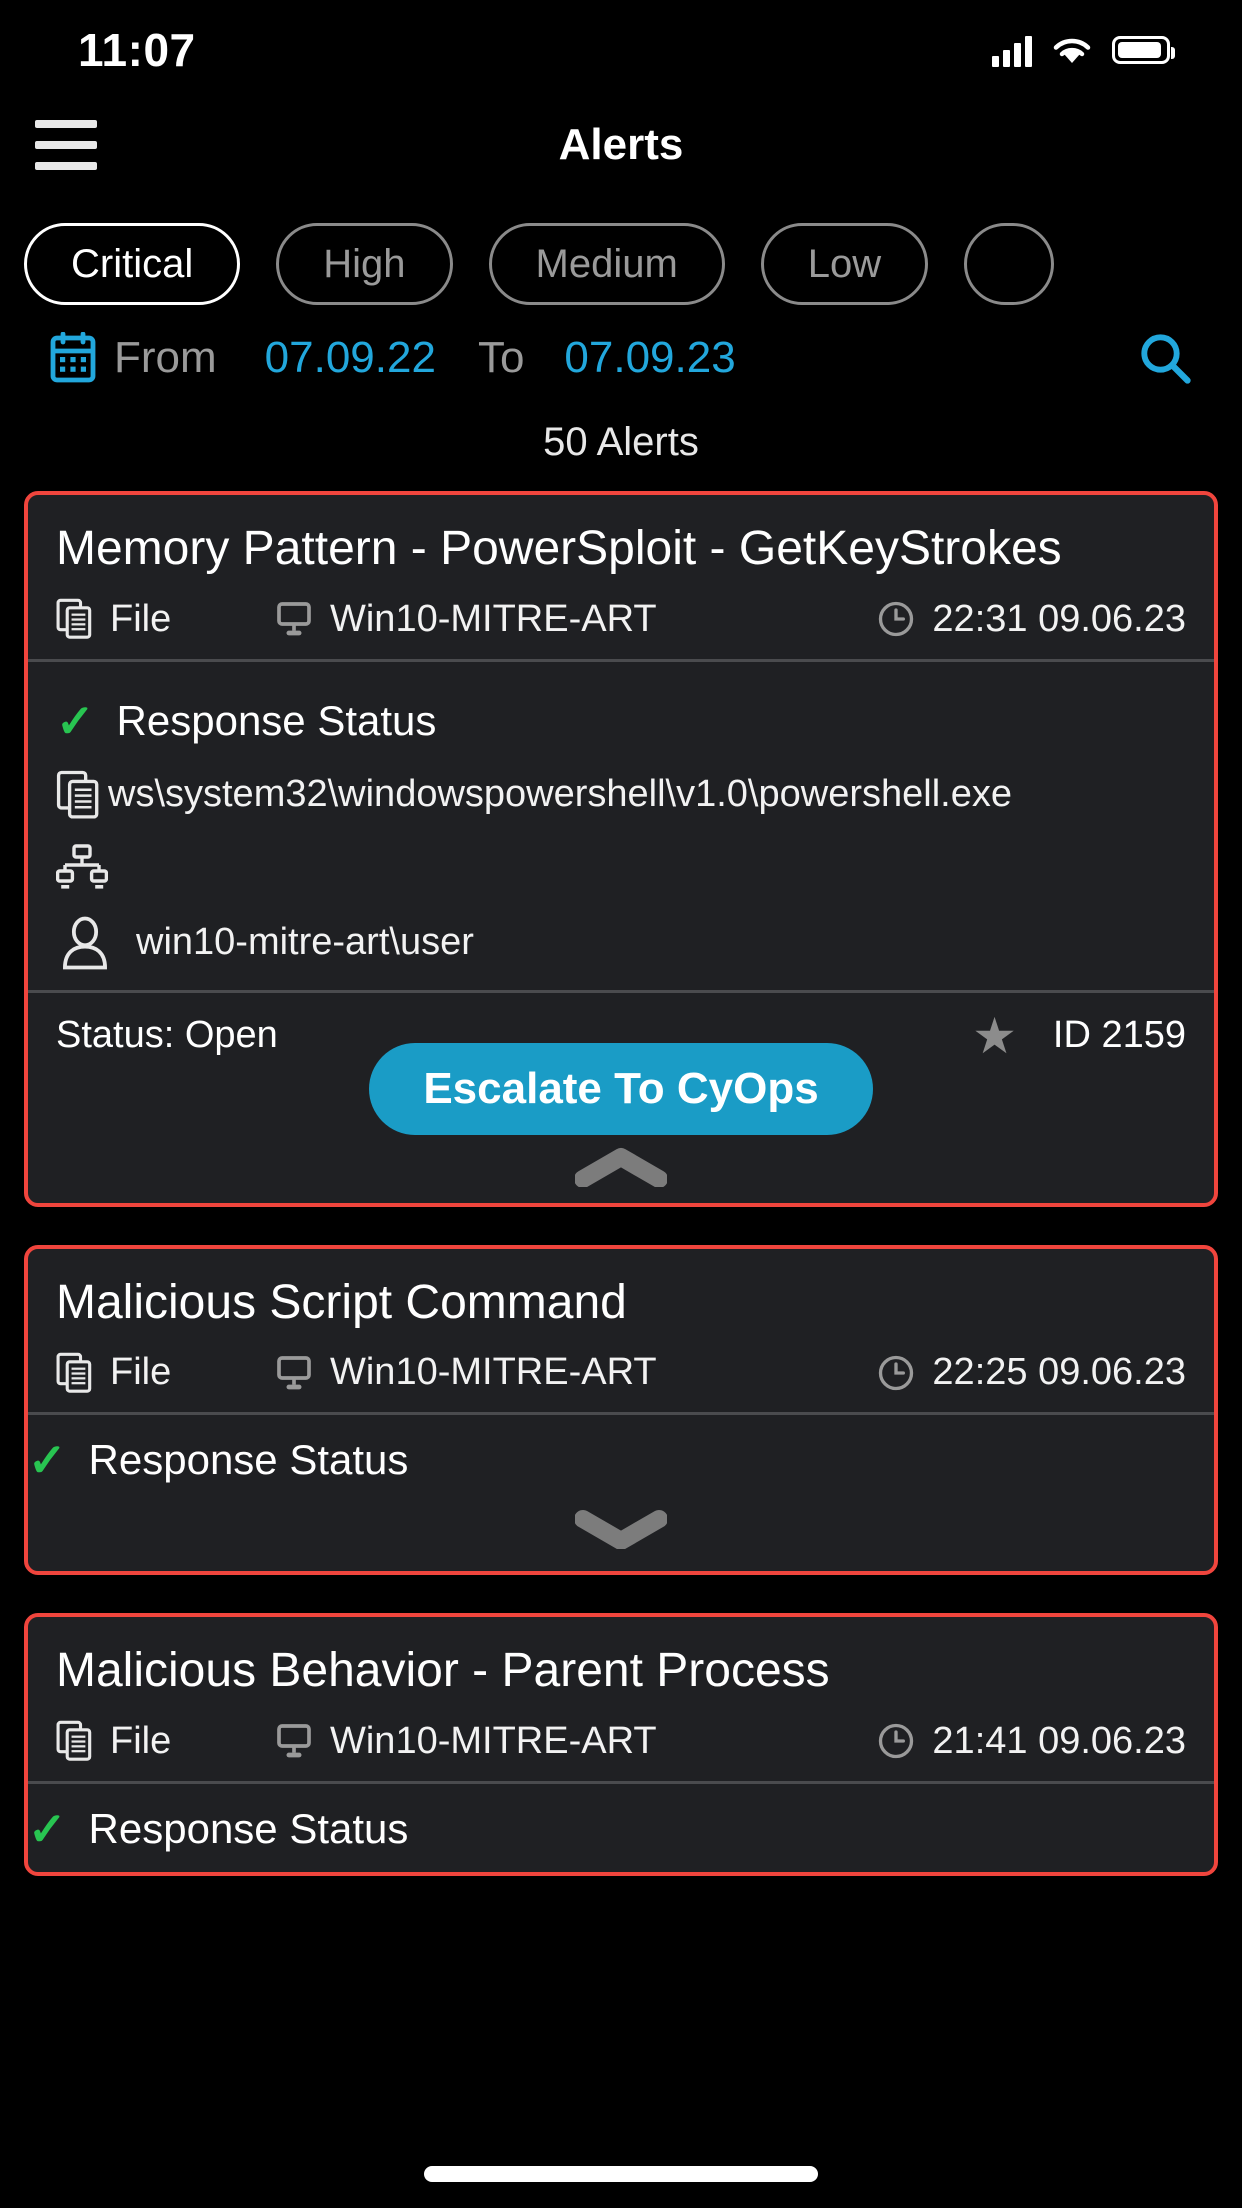  What do you see at coordinates (621, 442) in the screenshot?
I see `alerts-count: 50 Alerts` at bounding box center [621, 442].